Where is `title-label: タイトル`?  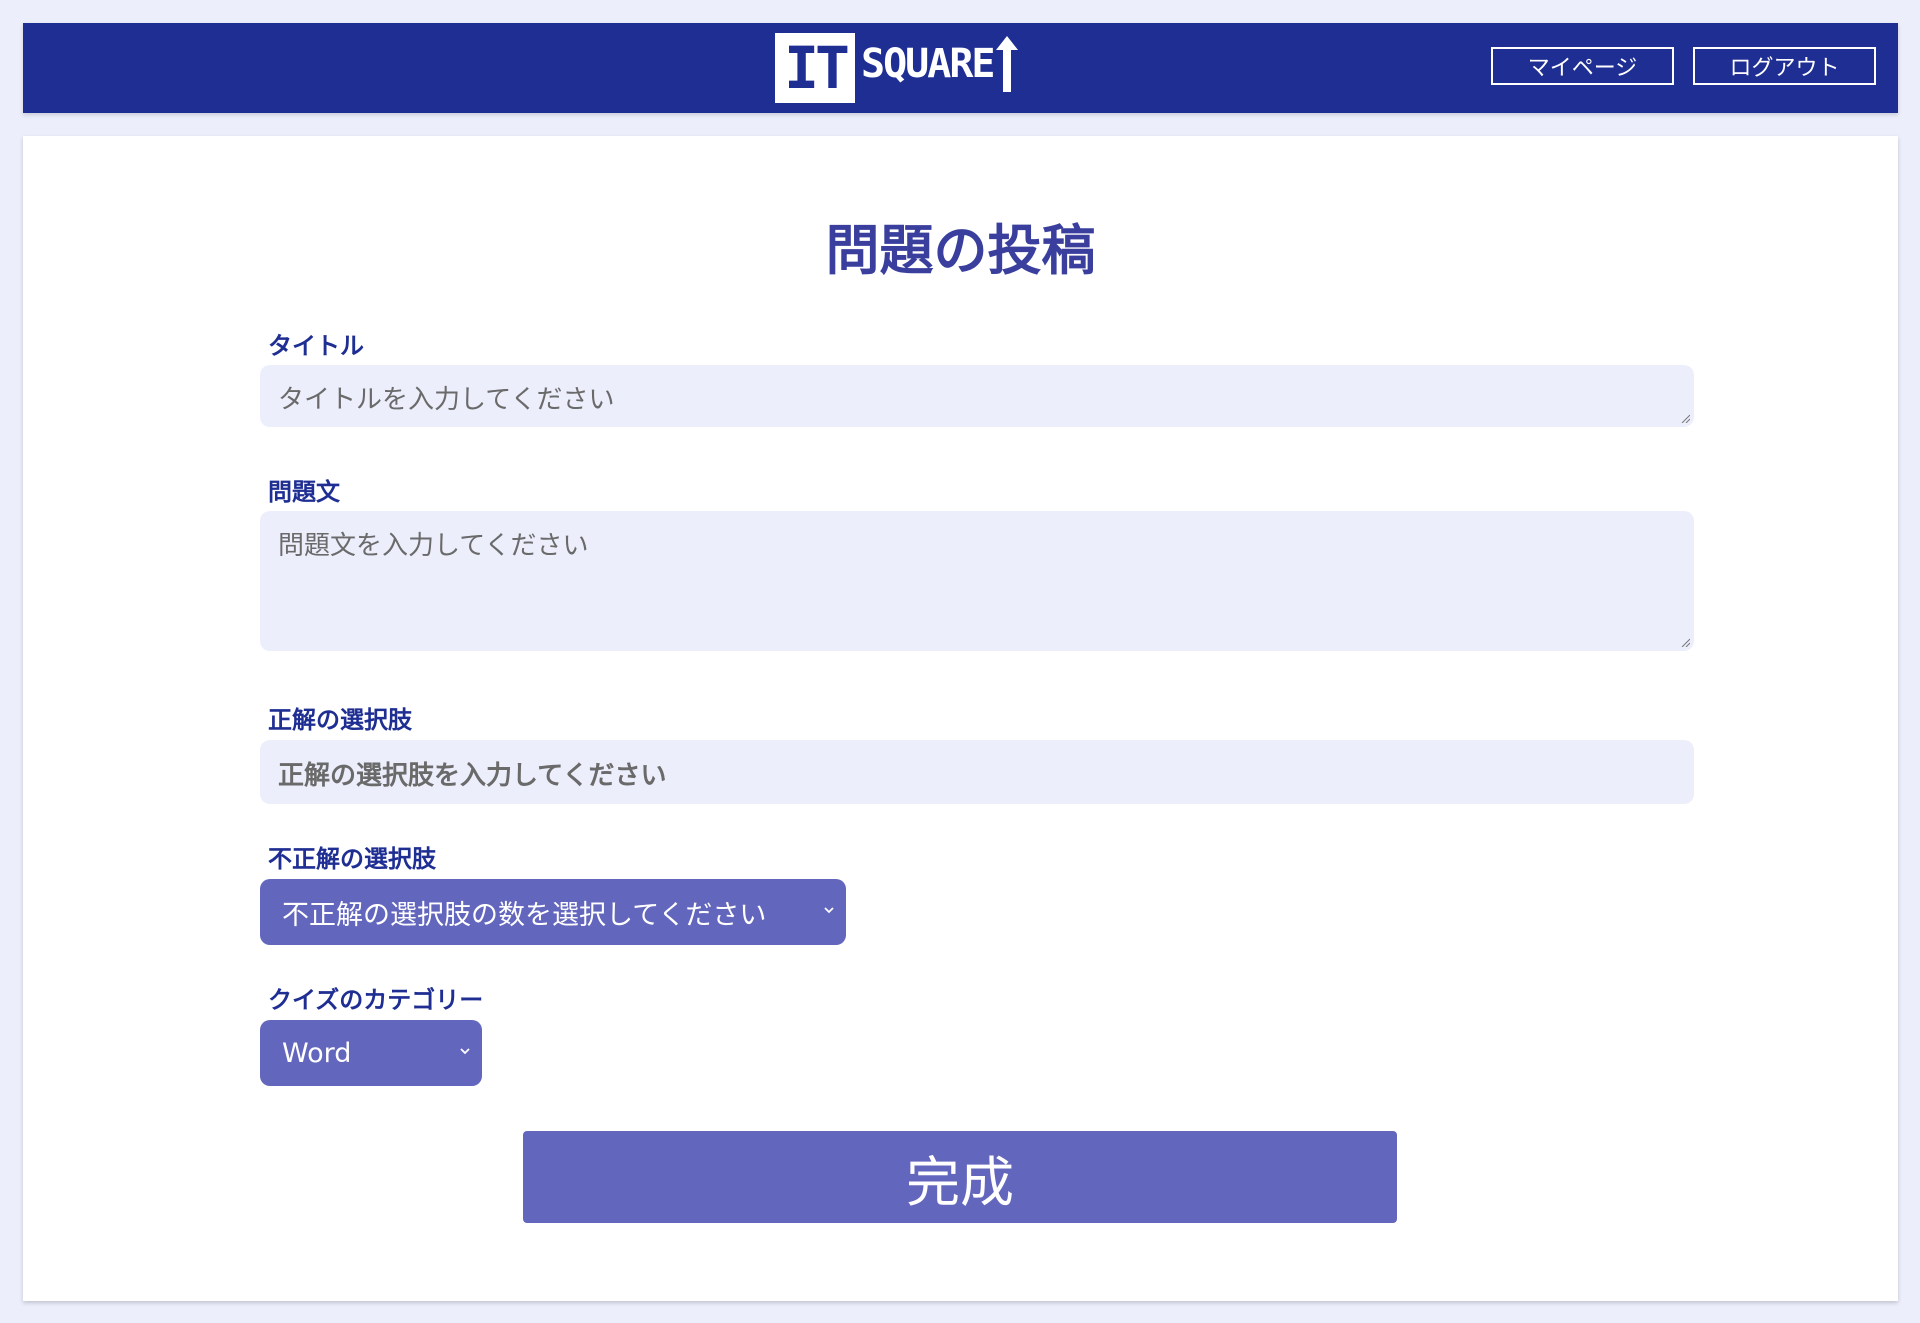
title-label: タイトル is located at coordinates (316, 346).